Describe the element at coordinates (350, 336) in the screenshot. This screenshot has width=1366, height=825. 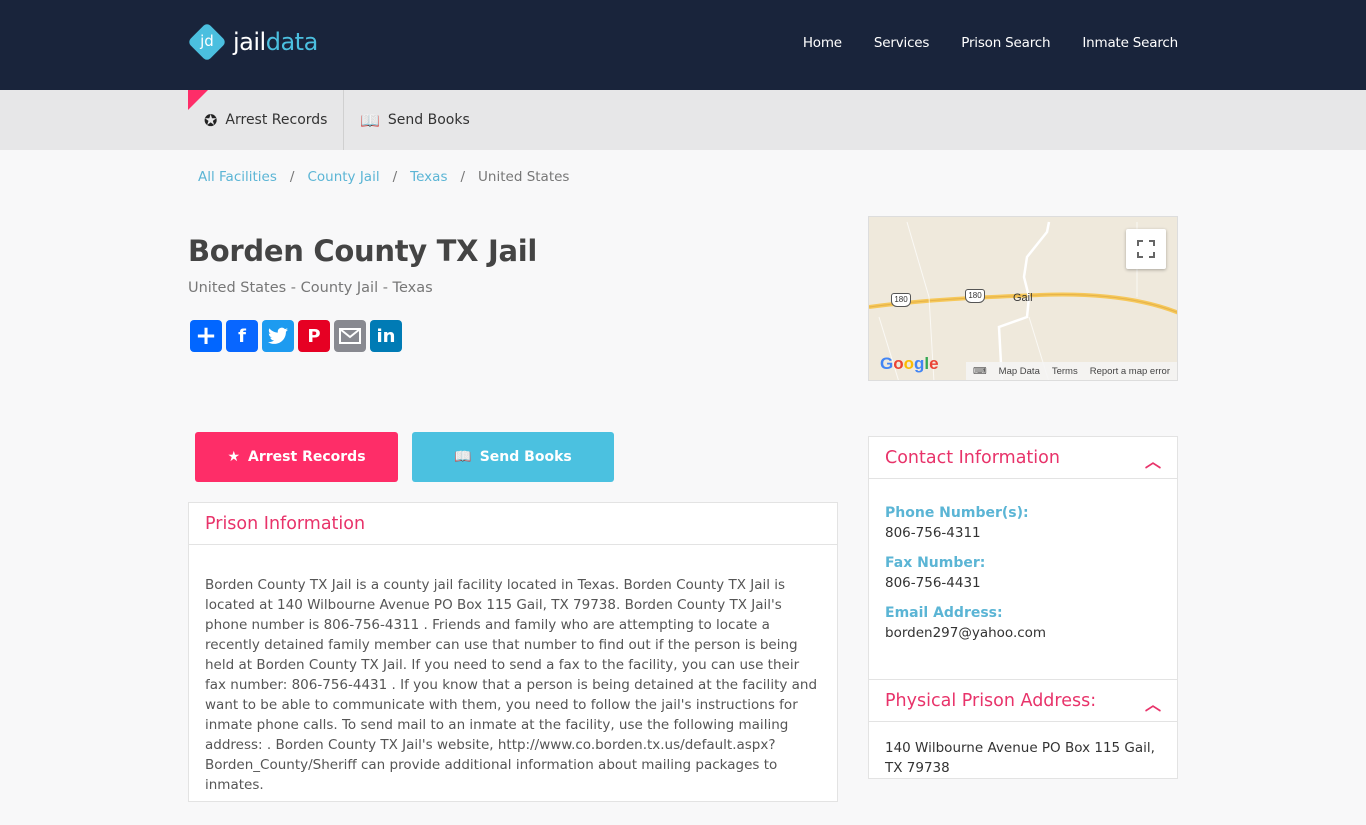
I see `email-icon` at that location.